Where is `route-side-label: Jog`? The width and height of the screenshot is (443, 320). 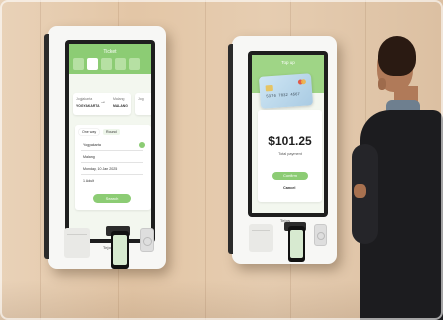 route-side-label: Jog is located at coordinates (141, 99).